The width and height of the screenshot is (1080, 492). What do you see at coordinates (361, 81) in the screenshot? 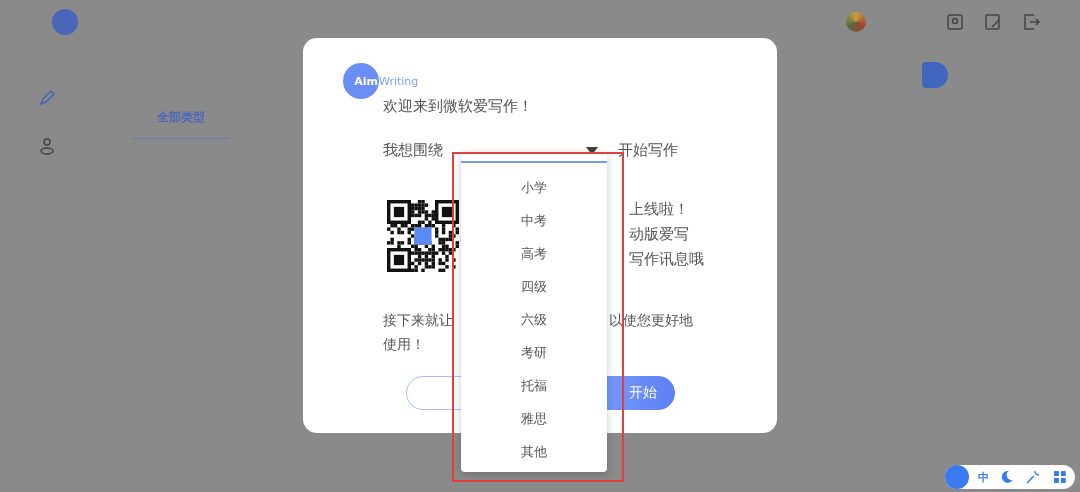
I see `logo-mark: Aim` at bounding box center [361, 81].